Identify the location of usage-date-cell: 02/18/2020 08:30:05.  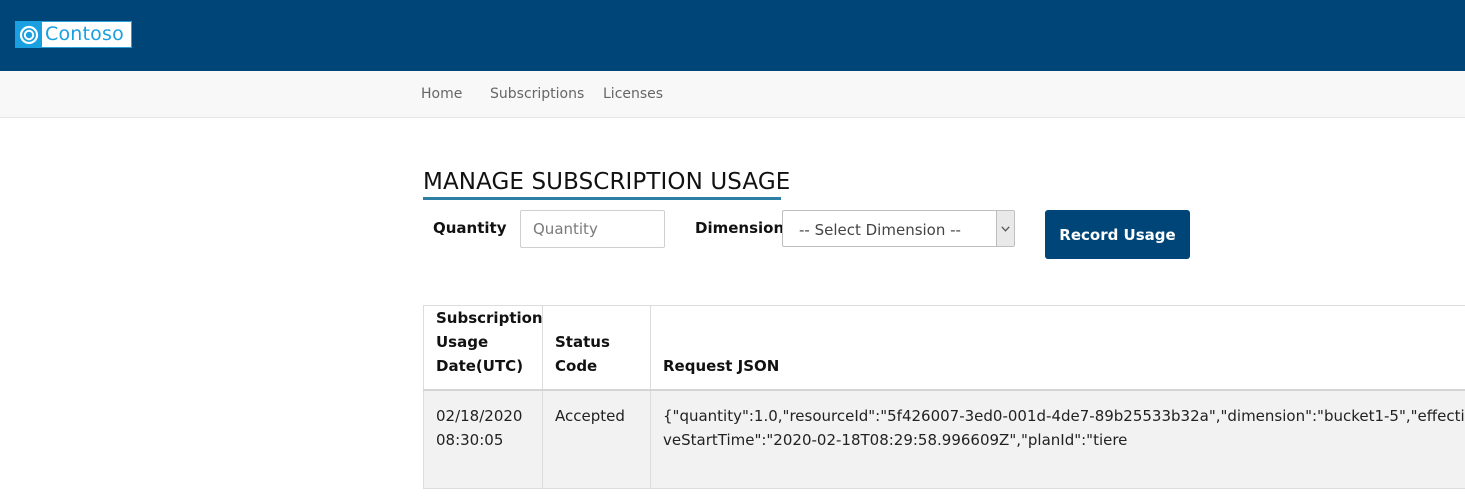
(483, 439).